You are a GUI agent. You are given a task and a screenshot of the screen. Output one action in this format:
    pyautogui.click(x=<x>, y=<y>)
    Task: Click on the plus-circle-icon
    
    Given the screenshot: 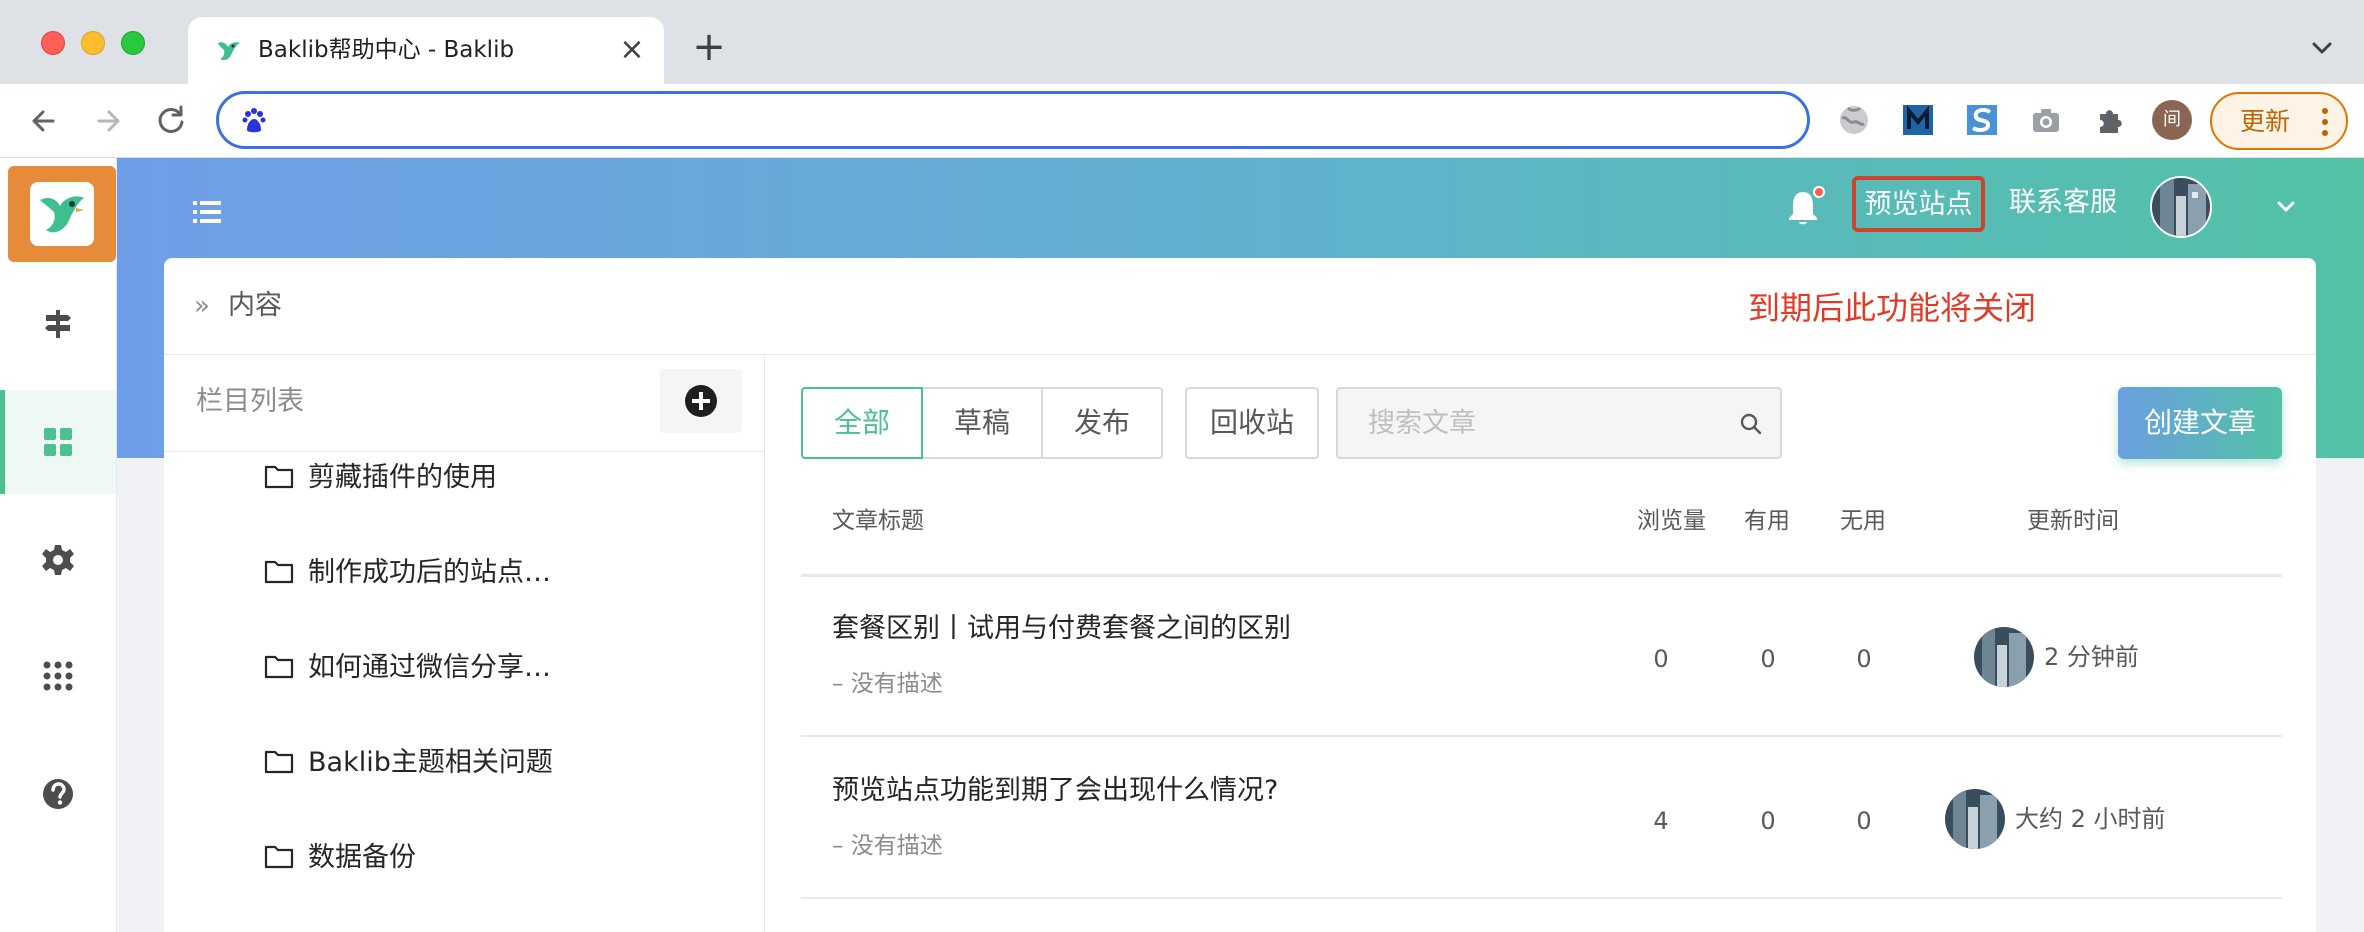 What is the action you would take?
    pyautogui.click(x=701, y=401)
    